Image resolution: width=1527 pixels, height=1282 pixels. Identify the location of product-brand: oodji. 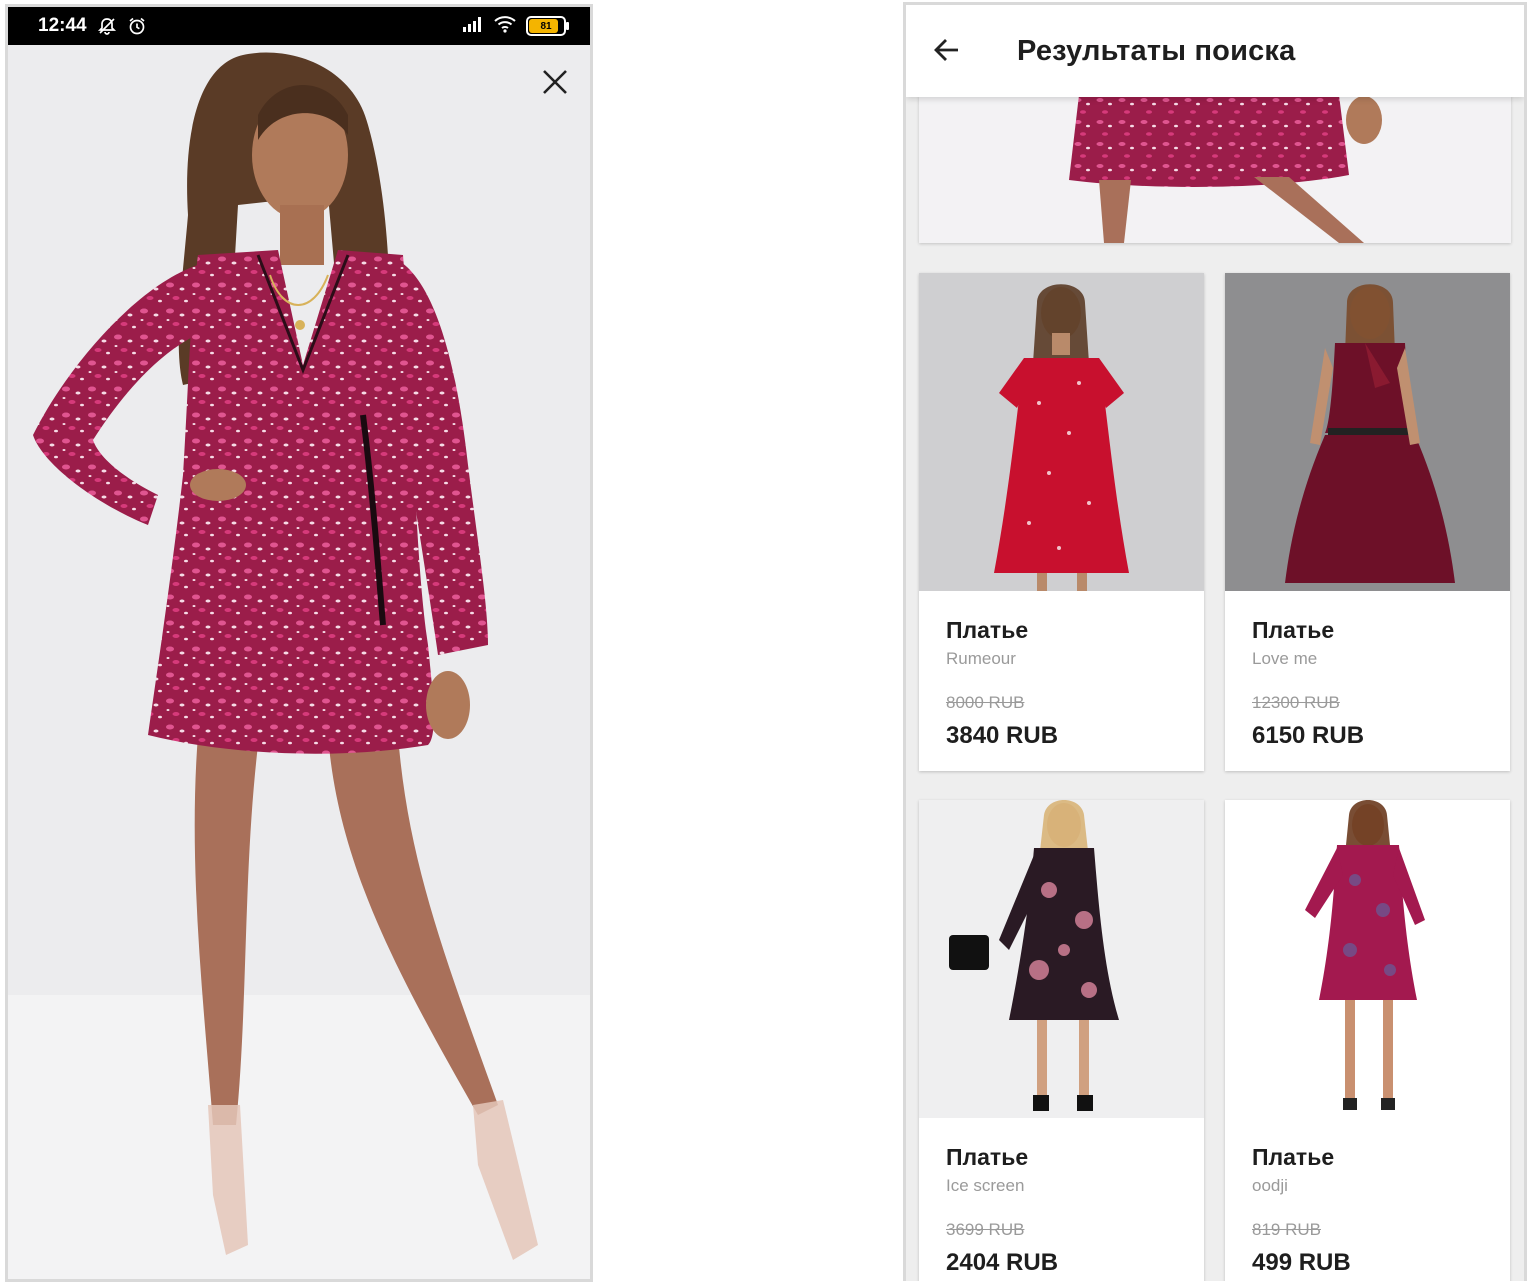
(1270, 1185).